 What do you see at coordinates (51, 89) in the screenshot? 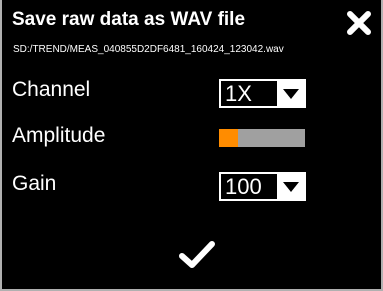
I see `channel-label: Channel` at bounding box center [51, 89].